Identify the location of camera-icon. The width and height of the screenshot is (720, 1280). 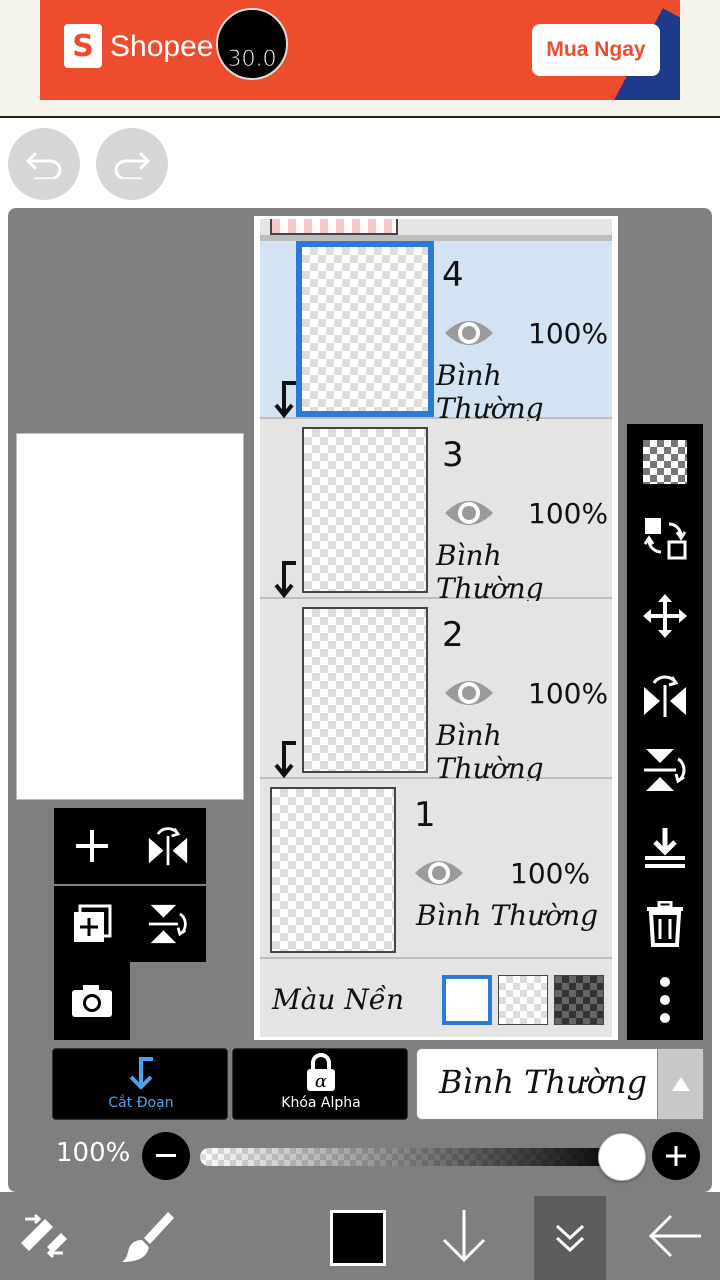
(92, 1001).